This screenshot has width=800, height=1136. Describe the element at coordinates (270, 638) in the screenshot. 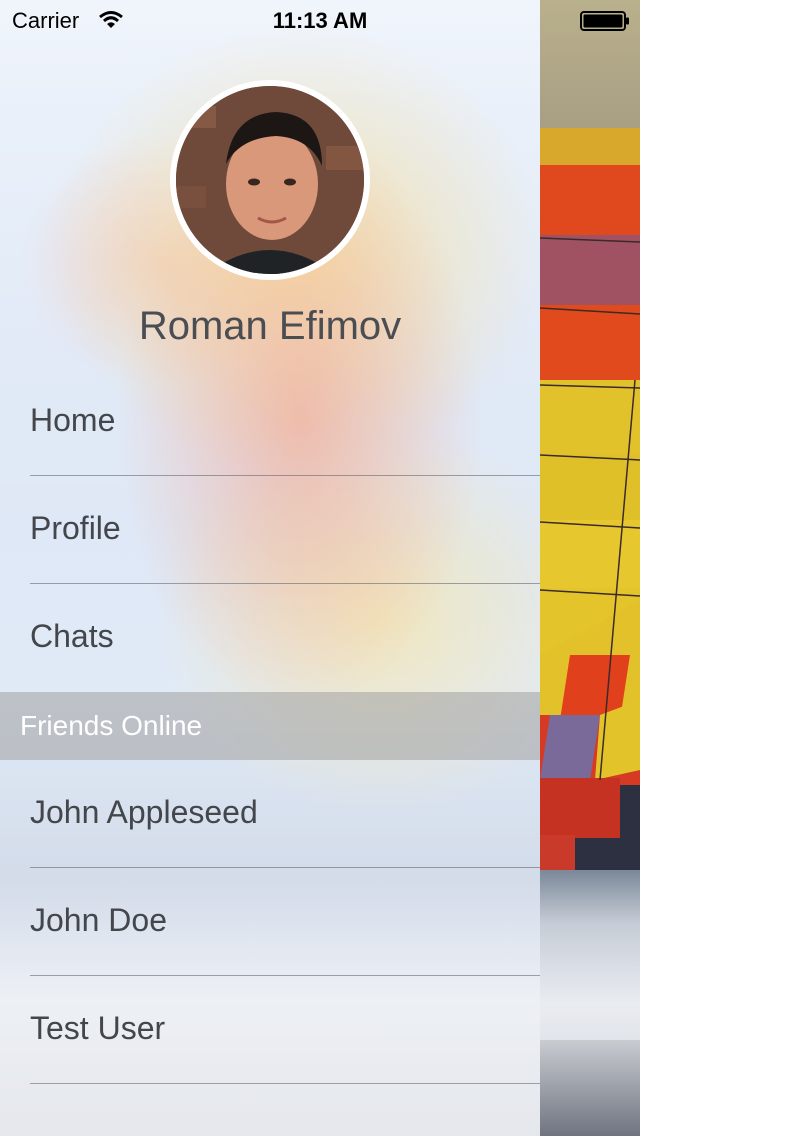

I see `menu-item-chats: Chats` at that location.